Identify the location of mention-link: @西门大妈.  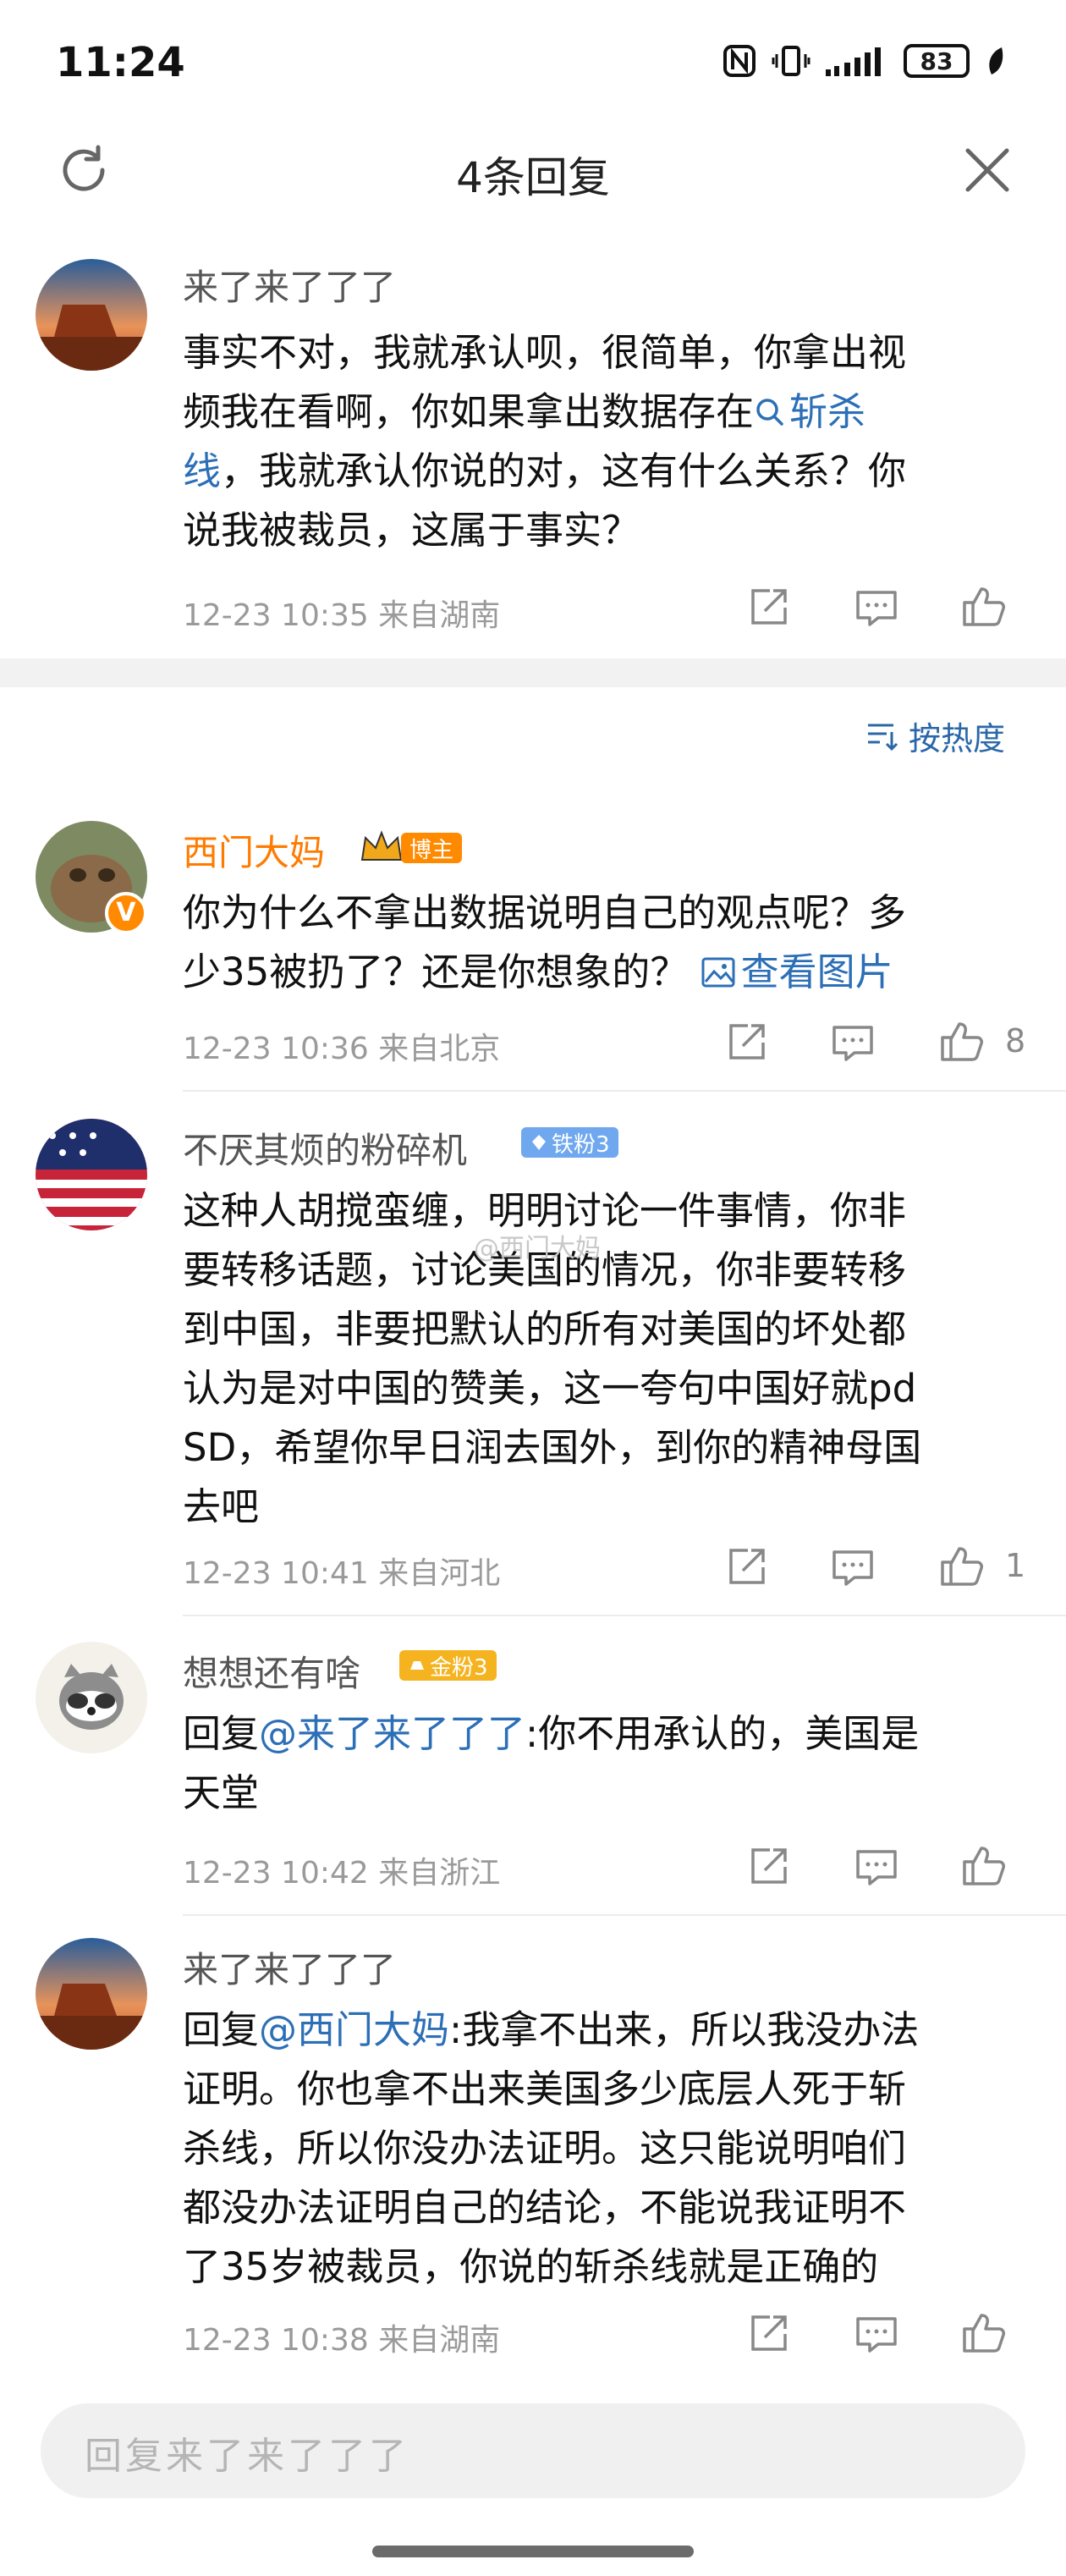
(354, 2030).